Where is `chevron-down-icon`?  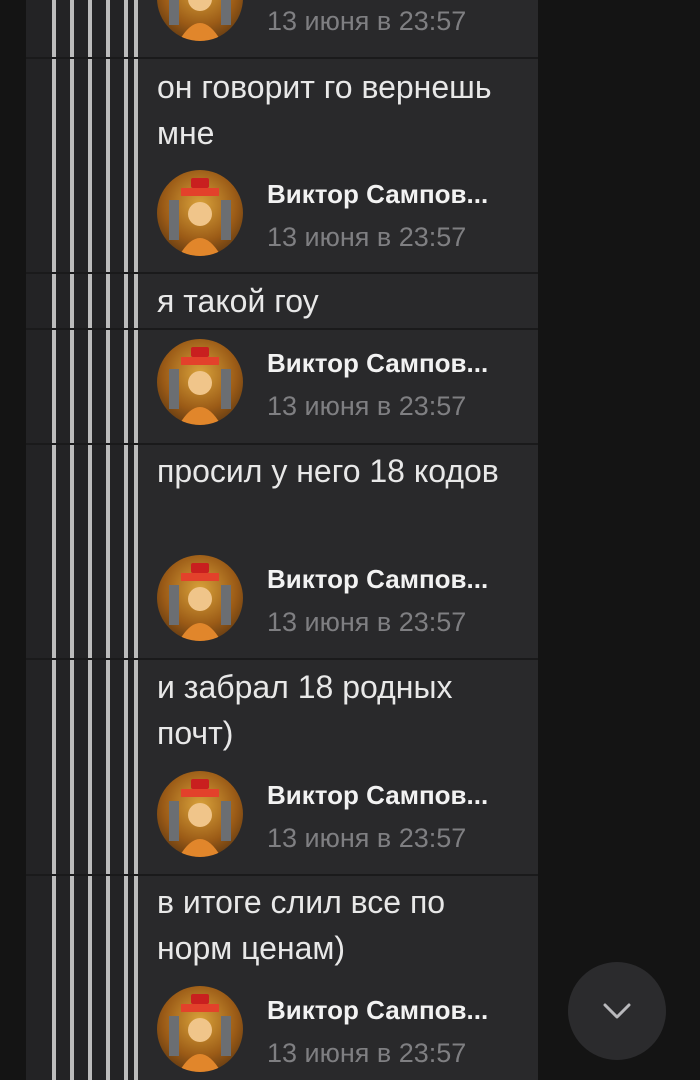 chevron-down-icon is located at coordinates (617, 1011).